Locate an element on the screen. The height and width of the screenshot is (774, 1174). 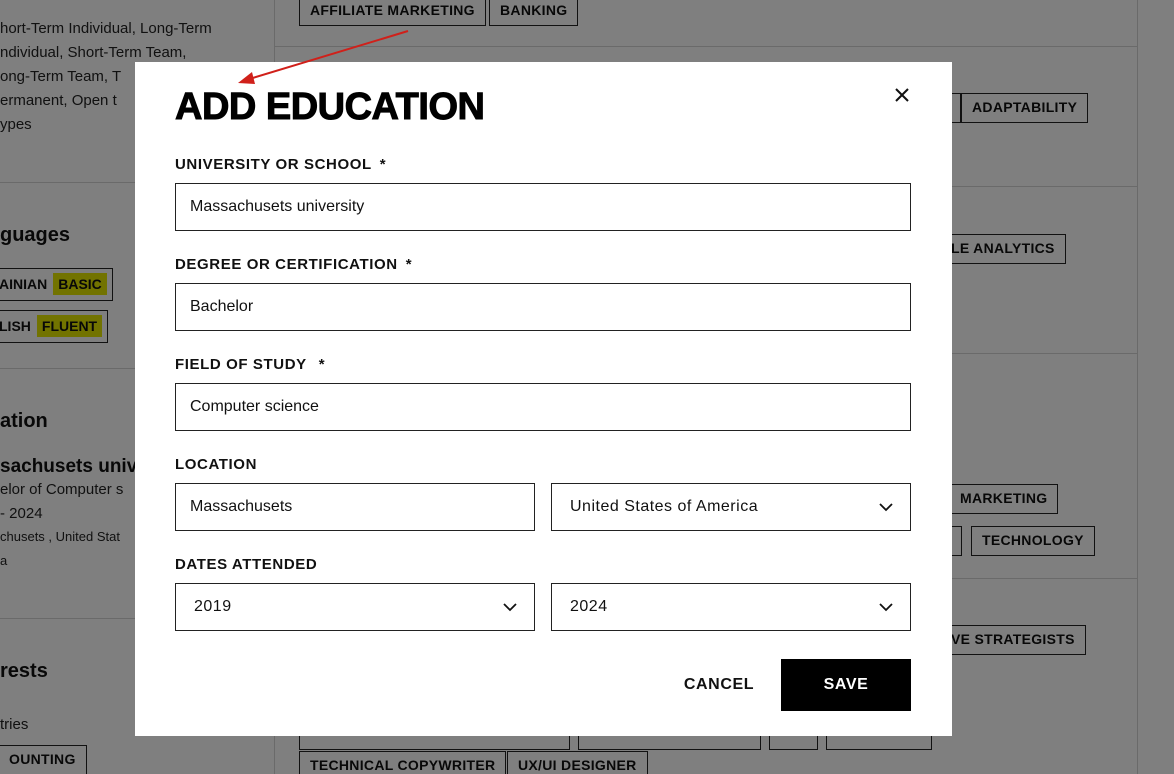
school-input is located at coordinates (543, 207).